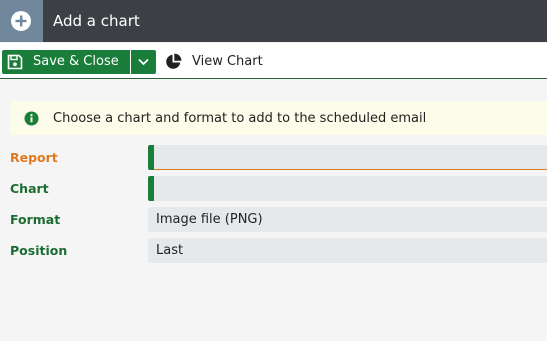  Describe the element at coordinates (174, 61) in the screenshot. I see `pie-chart-icon` at that location.